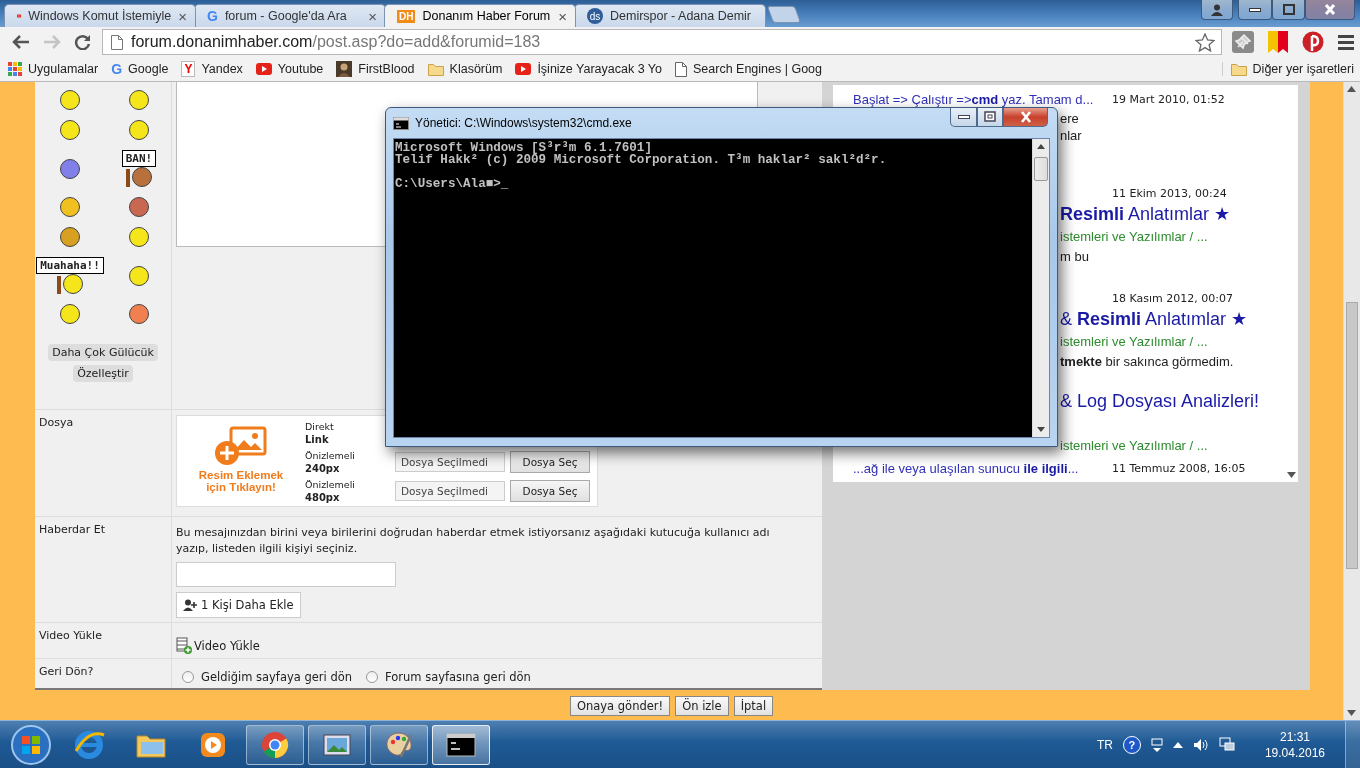 This screenshot has width=1360, height=768. I want to click on result-date: 11 Ekim 2013, 00:24, so click(1170, 193).